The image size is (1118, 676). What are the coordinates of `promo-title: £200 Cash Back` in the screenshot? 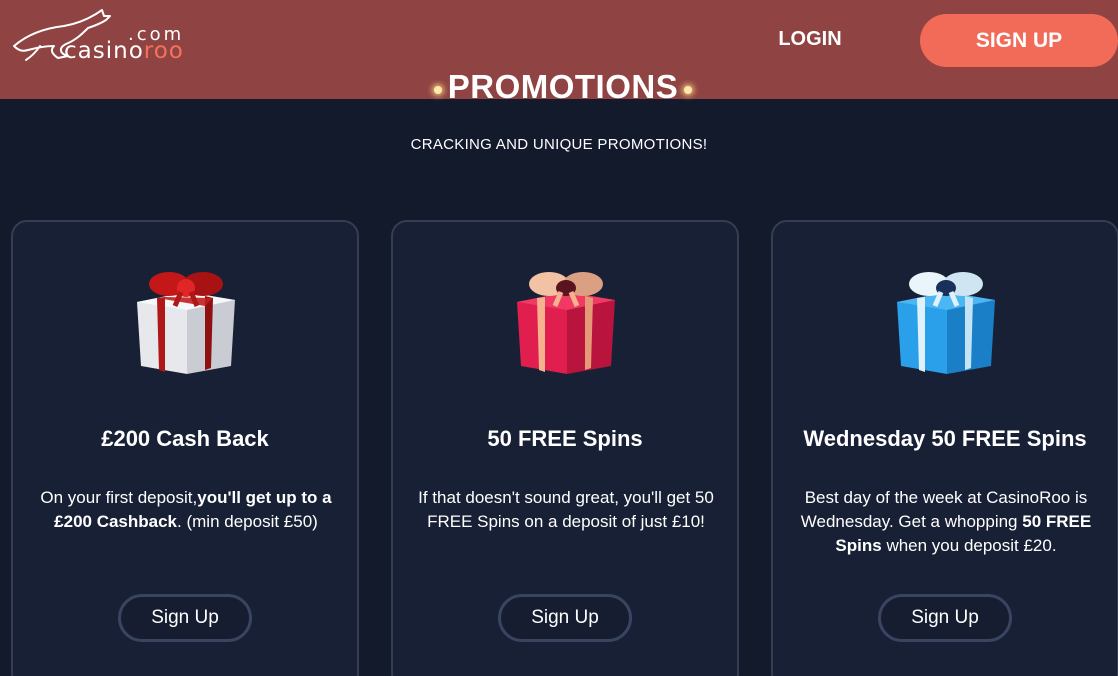 It's located at (185, 438).